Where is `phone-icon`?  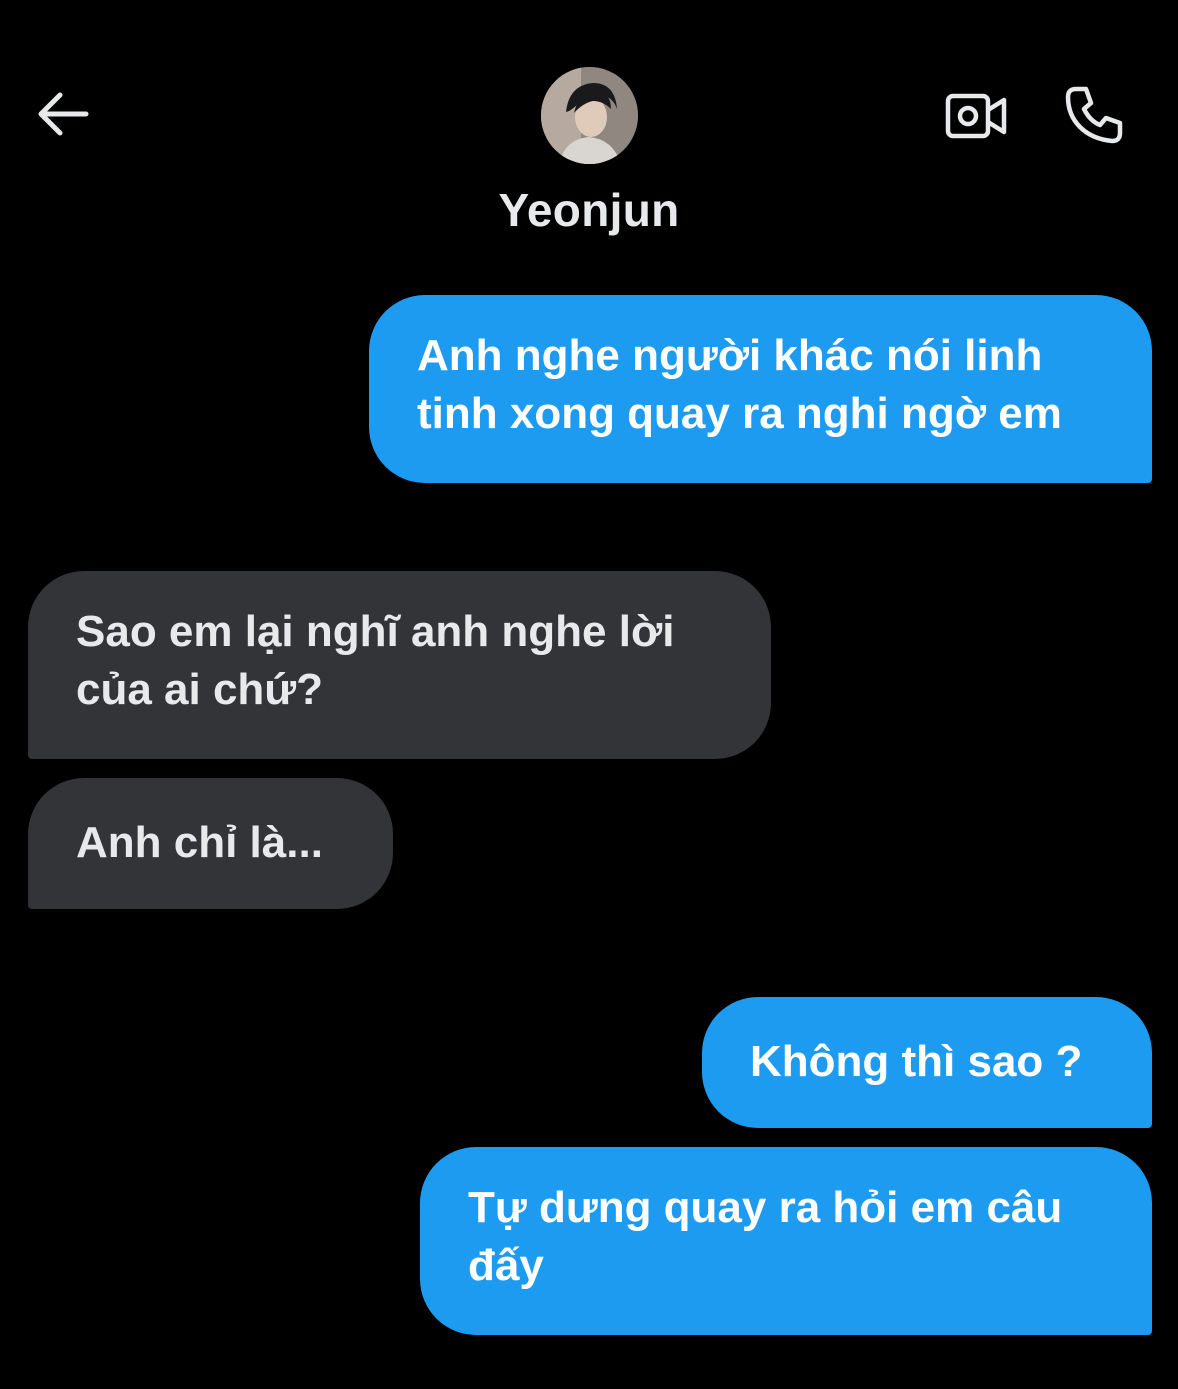 phone-icon is located at coordinates (1094, 115).